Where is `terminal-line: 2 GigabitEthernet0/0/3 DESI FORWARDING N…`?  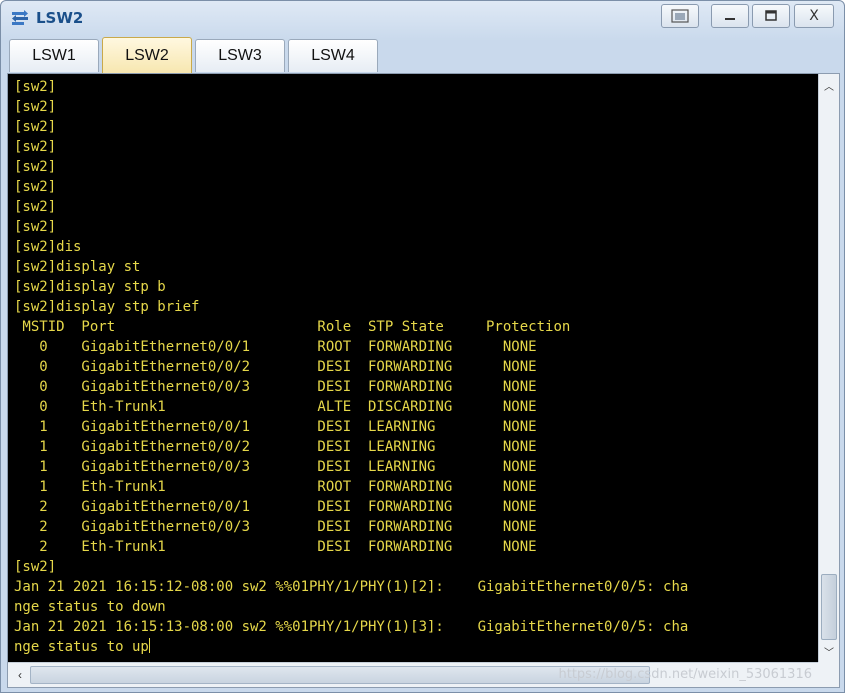 terminal-line: 2 GigabitEthernet0/0/3 DESI FORWARDING N… is located at coordinates (275, 527).